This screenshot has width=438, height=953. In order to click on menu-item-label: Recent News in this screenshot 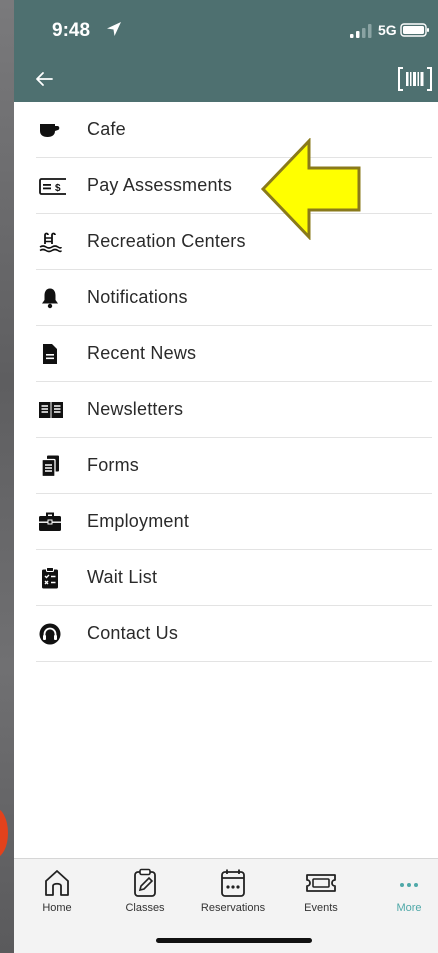, I will do `click(142, 353)`.